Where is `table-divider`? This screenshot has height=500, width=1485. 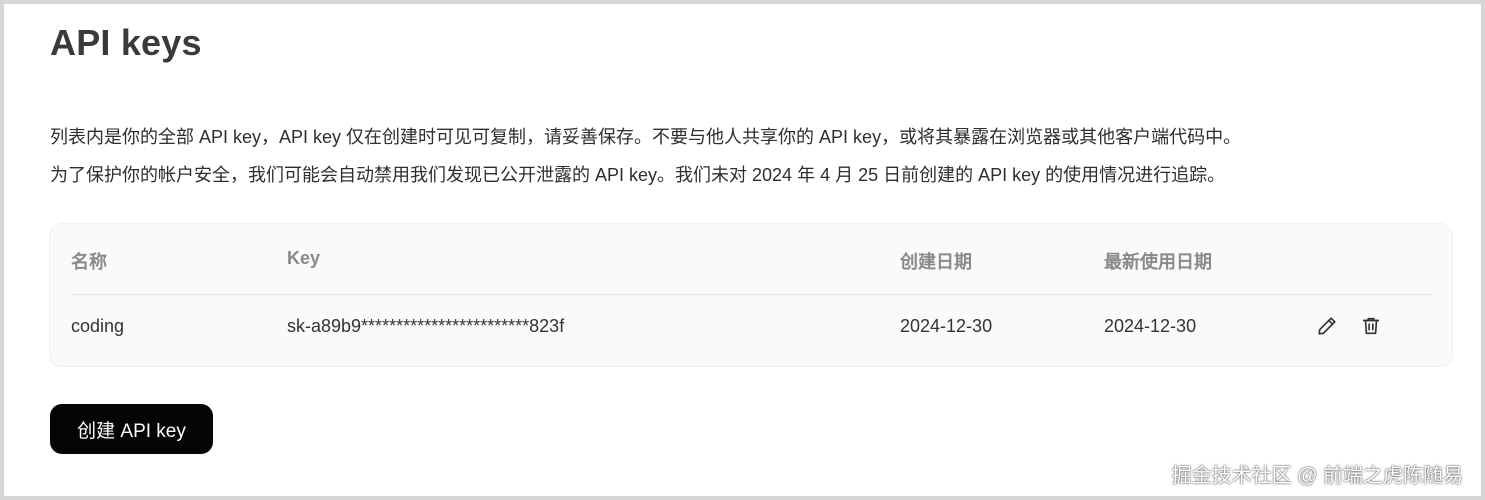 table-divider is located at coordinates (752, 294).